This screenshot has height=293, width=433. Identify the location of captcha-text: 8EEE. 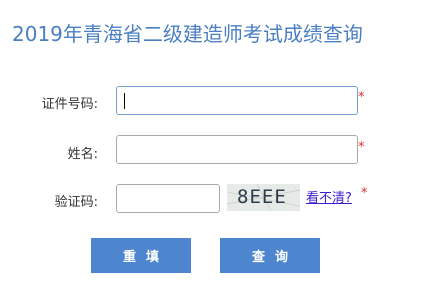
(262, 197).